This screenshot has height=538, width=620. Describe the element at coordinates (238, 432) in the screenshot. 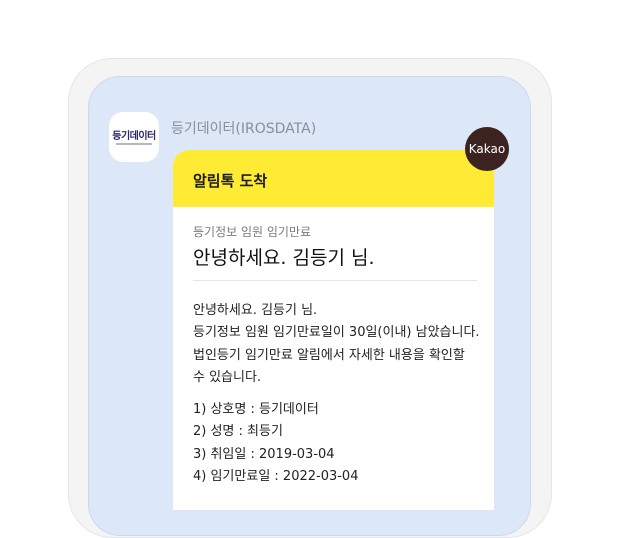

I see `detail-person-name: 2) 성명 : 최등기` at that location.